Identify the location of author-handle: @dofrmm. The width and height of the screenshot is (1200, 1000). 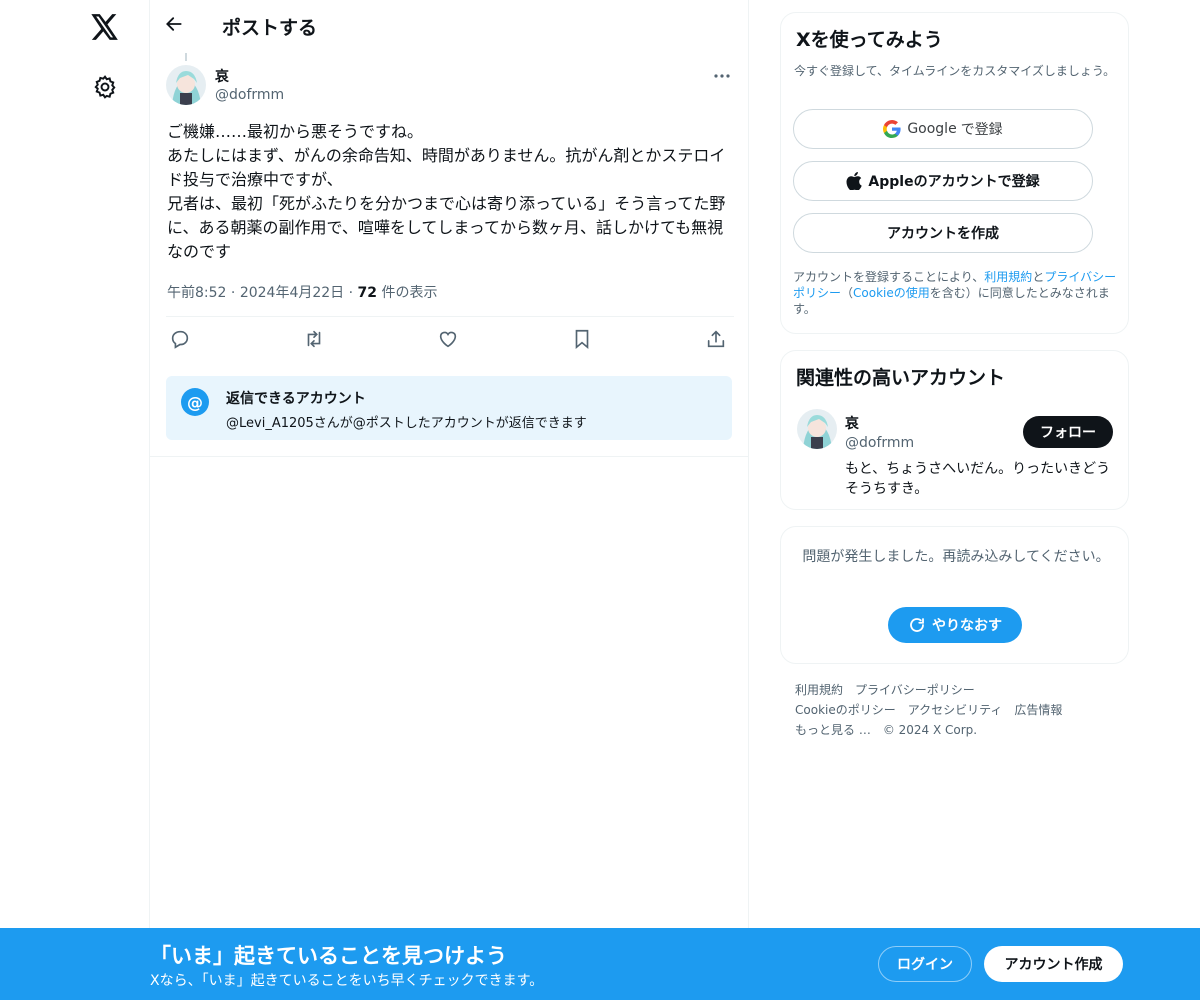
(249, 95).